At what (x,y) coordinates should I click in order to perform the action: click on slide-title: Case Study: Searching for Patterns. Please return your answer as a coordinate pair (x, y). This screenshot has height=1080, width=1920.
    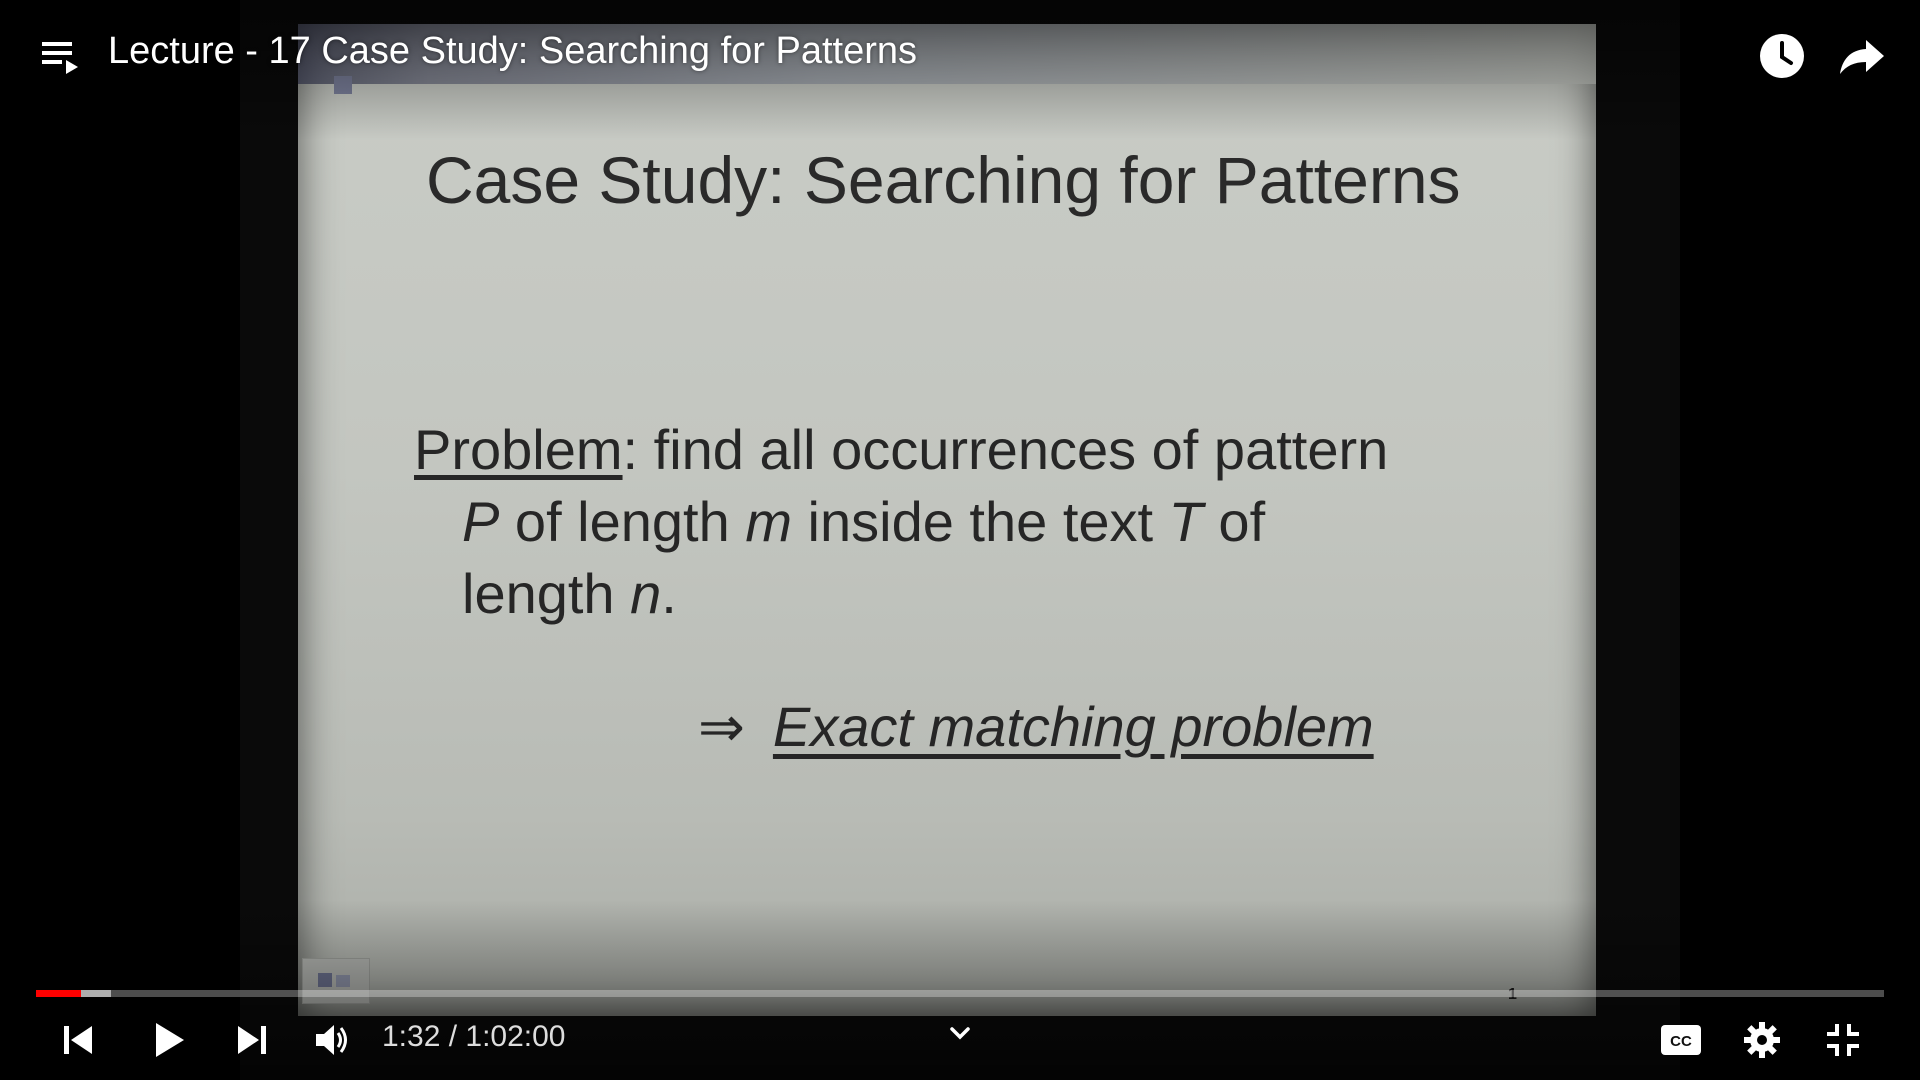
    Looking at the image, I should click on (943, 180).